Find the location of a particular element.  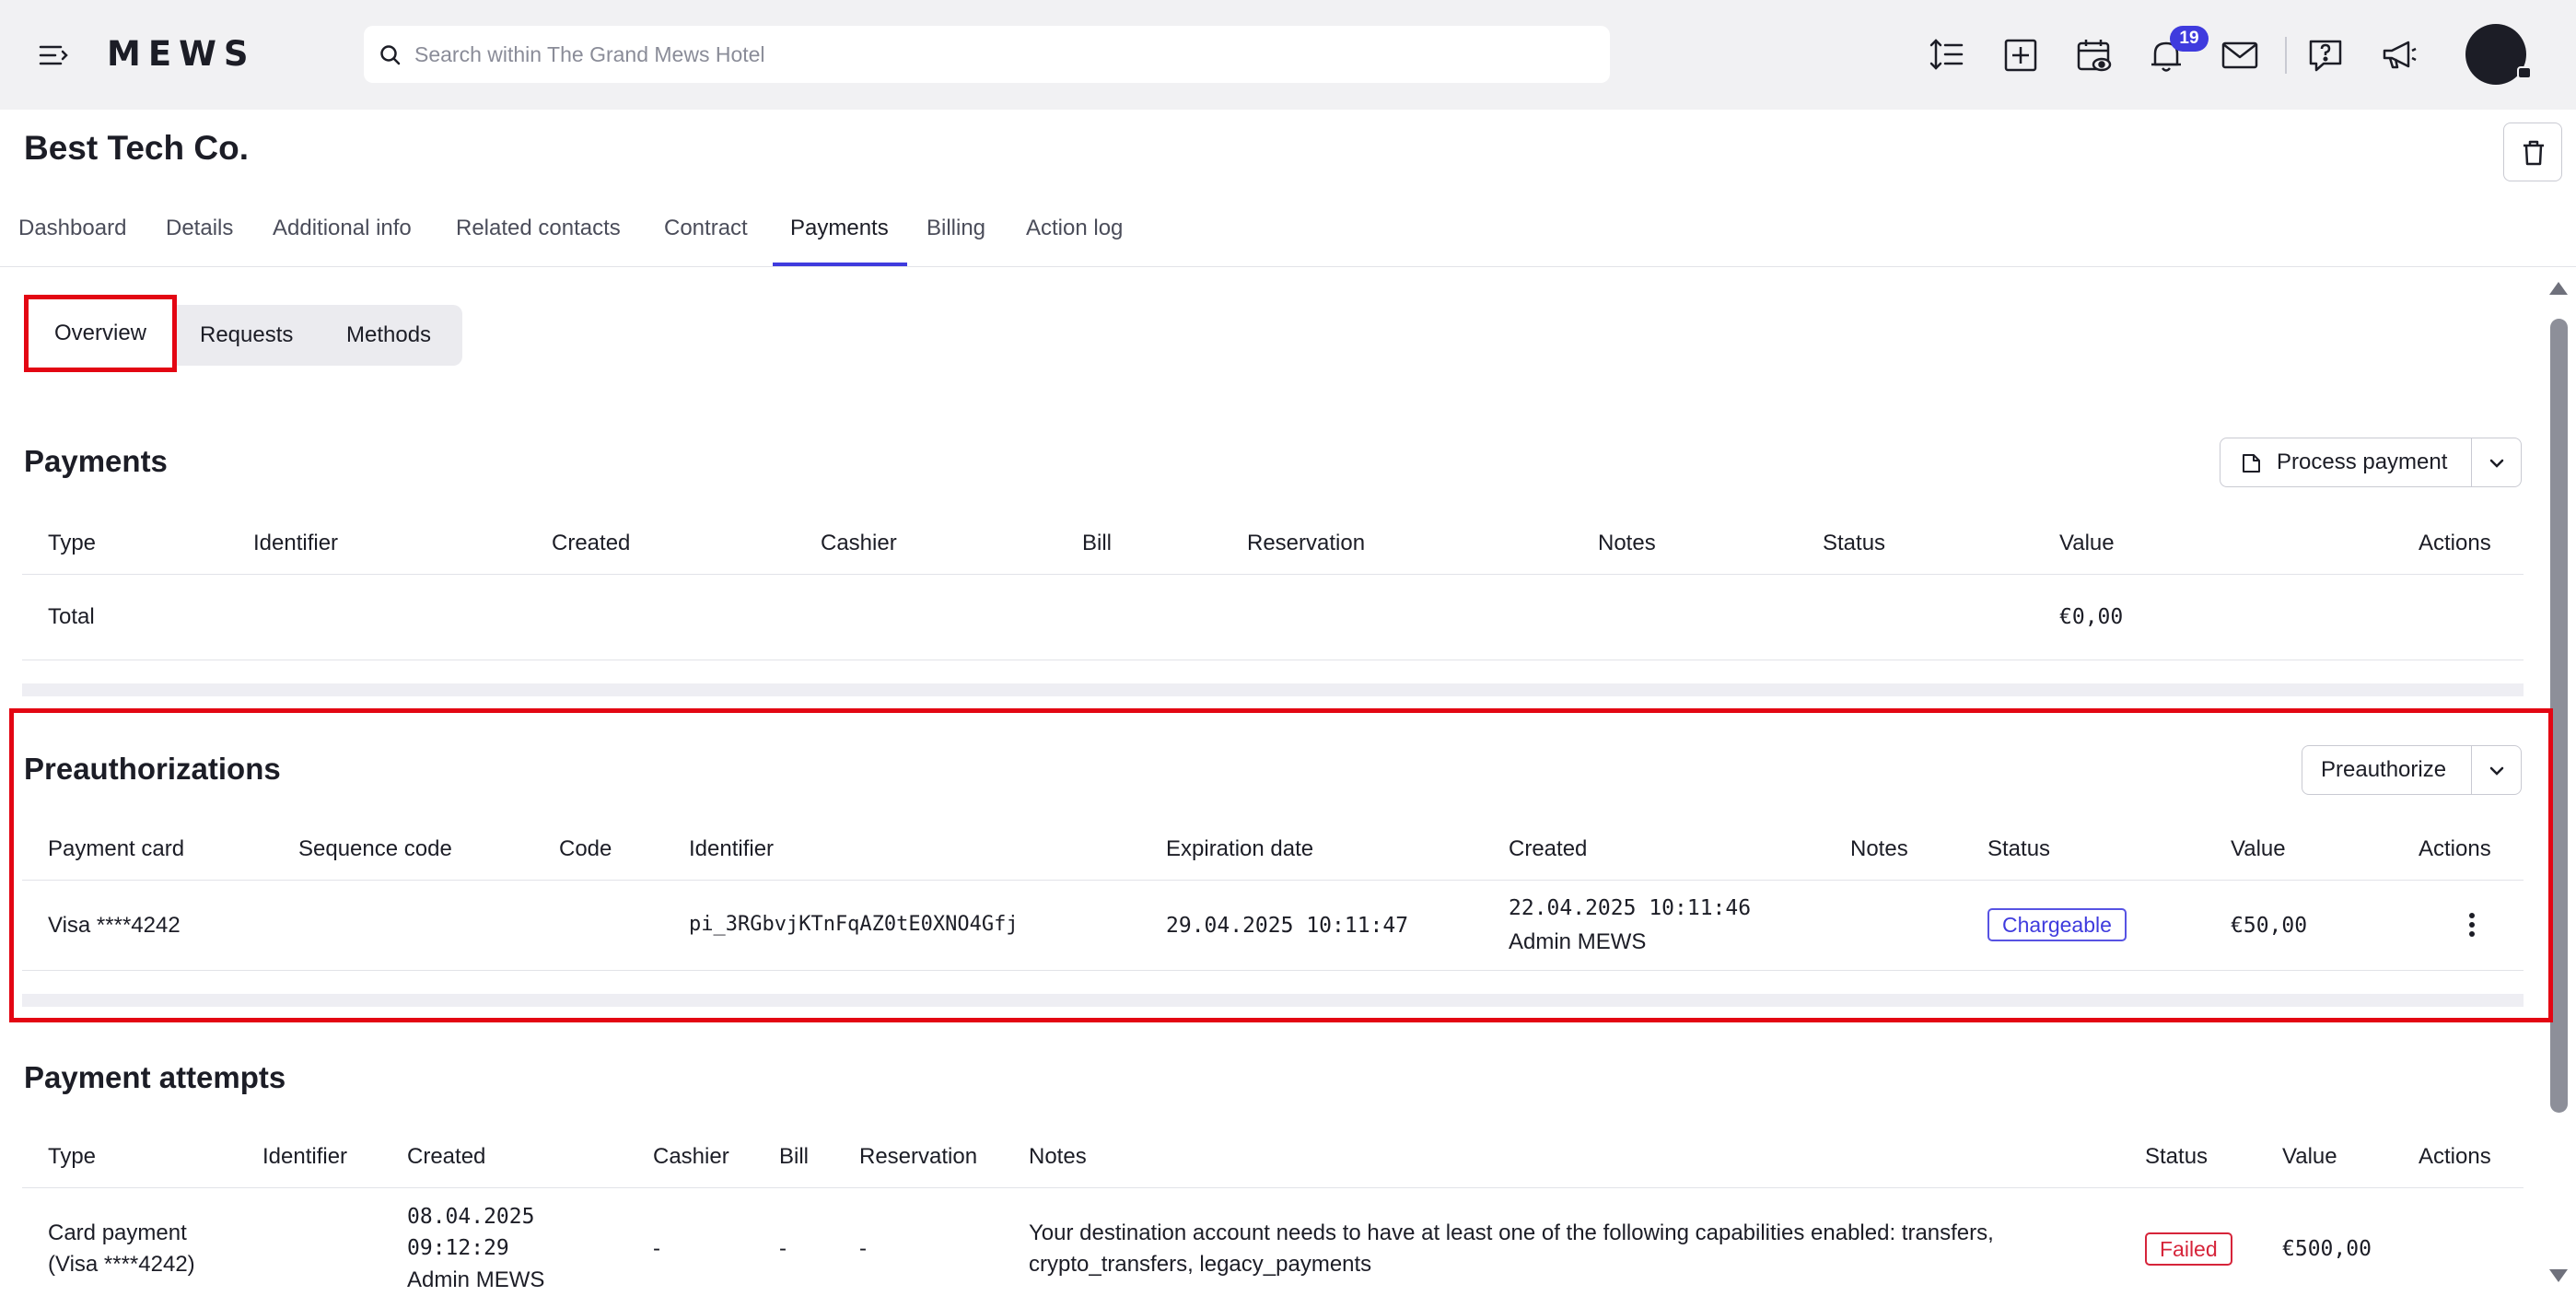

attempts-header-divider is located at coordinates (1273, 1187).